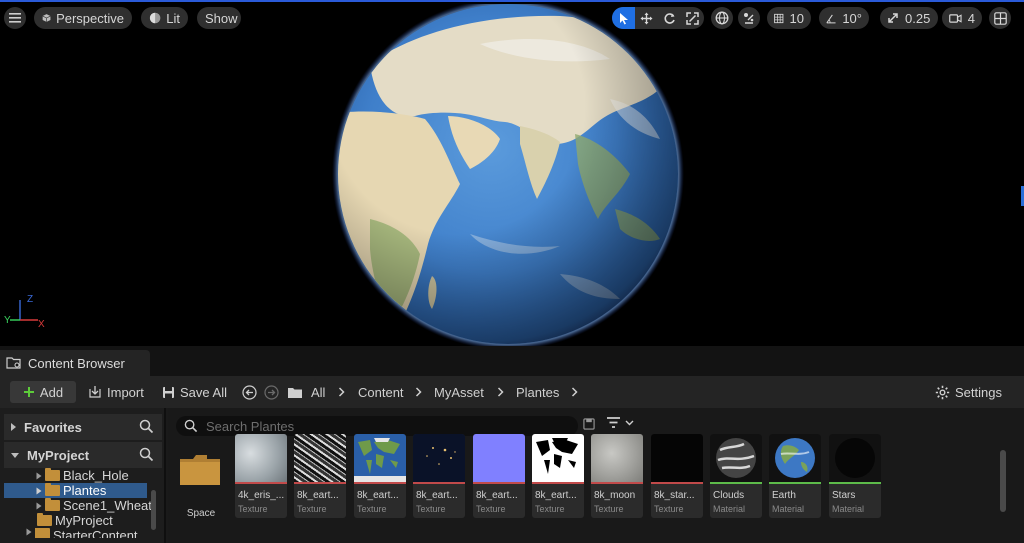  Describe the element at coordinates (194, 392) in the screenshot. I see `save-all-button: Save All` at that location.